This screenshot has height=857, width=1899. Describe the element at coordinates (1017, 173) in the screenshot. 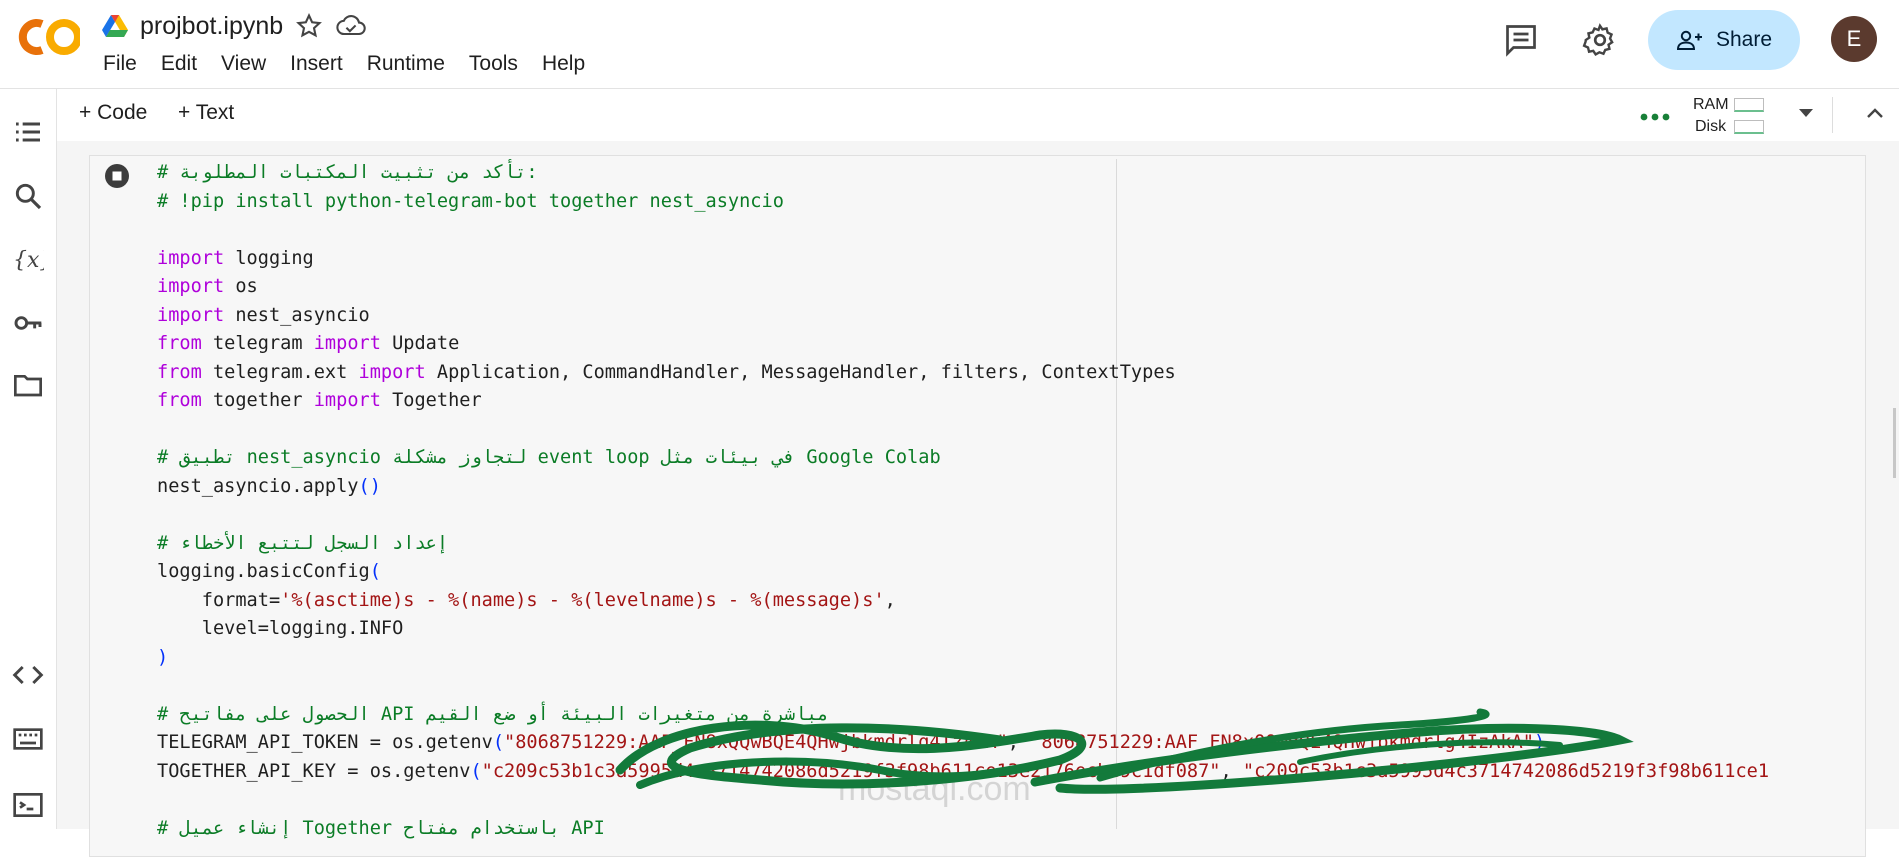

I see `code-line-1: # تأكد من تثبيت المكتبات المطلوبة:` at that location.